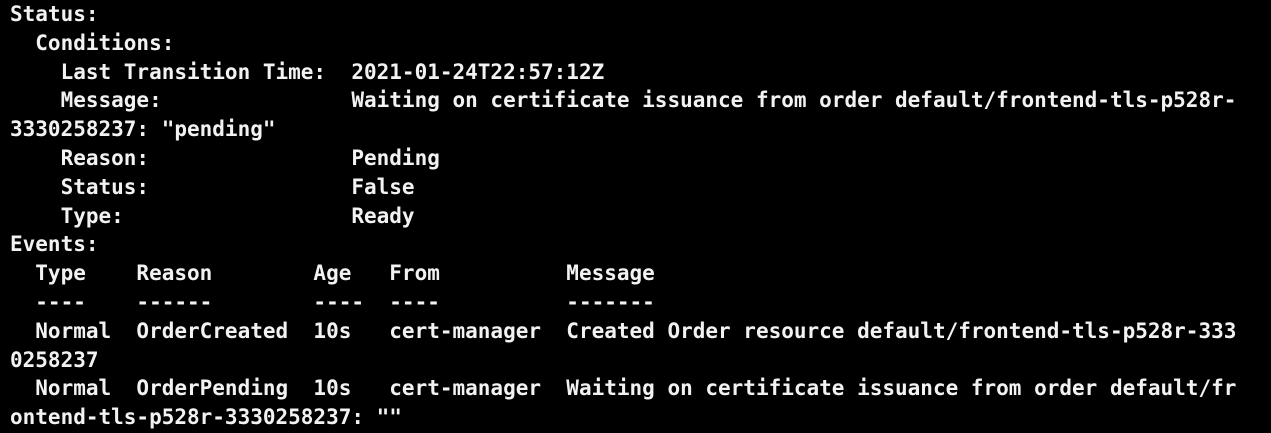 The height and width of the screenshot is (433, 1271). What do you see at coordinates (212, 215) in the screenshot?
I see `condition-type: Type: Ready` at bounding box center [212, 215].